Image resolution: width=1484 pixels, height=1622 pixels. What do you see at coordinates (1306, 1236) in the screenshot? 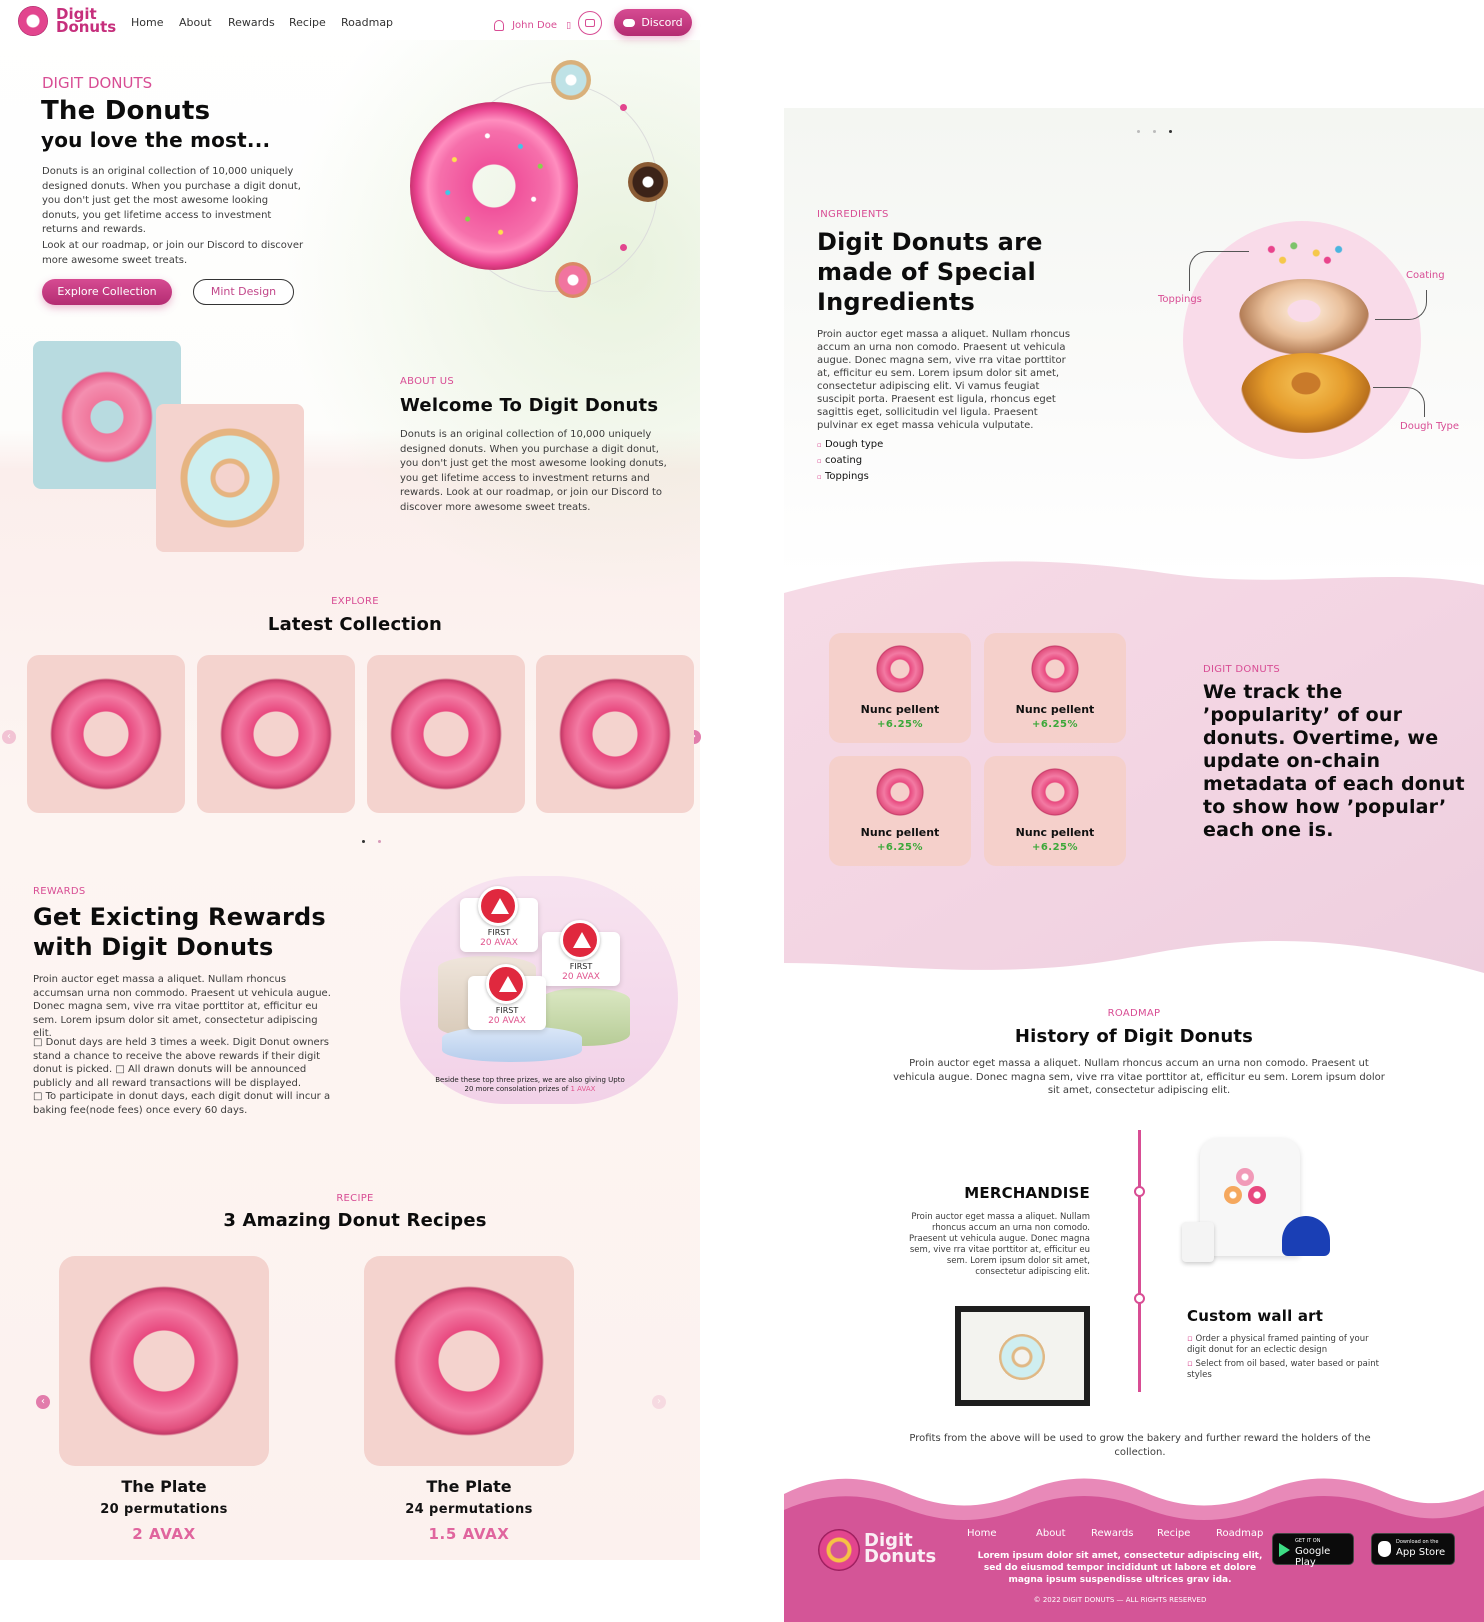
I see `cap-image` at bounding box center [1306, 1236].